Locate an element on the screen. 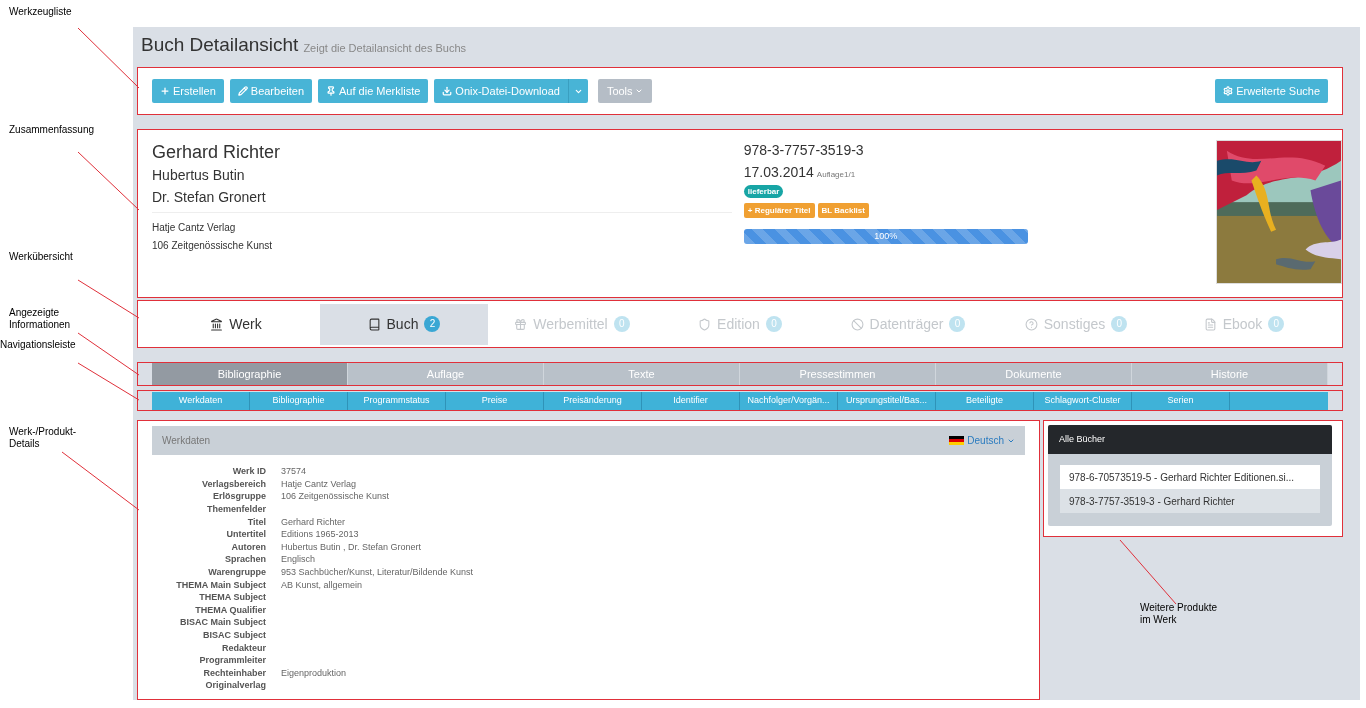 The width and height of the screenshot is (1366, 708). nav-link: Werkdaten is located at coordinates (201, 400).